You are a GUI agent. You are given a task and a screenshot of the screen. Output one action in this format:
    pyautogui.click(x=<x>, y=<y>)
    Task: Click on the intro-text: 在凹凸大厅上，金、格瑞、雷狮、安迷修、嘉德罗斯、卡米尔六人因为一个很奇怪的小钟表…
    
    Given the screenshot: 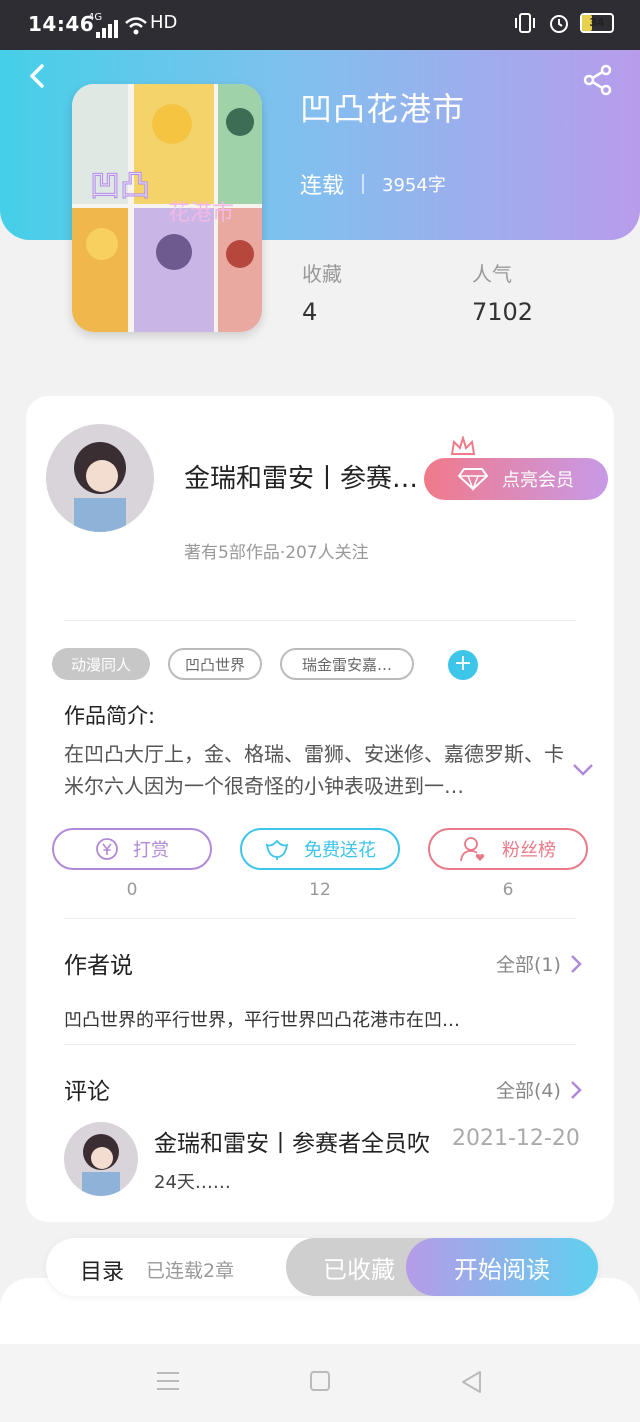 What is the action you would take?
    pyautogui.click(x=314, y=770)
    